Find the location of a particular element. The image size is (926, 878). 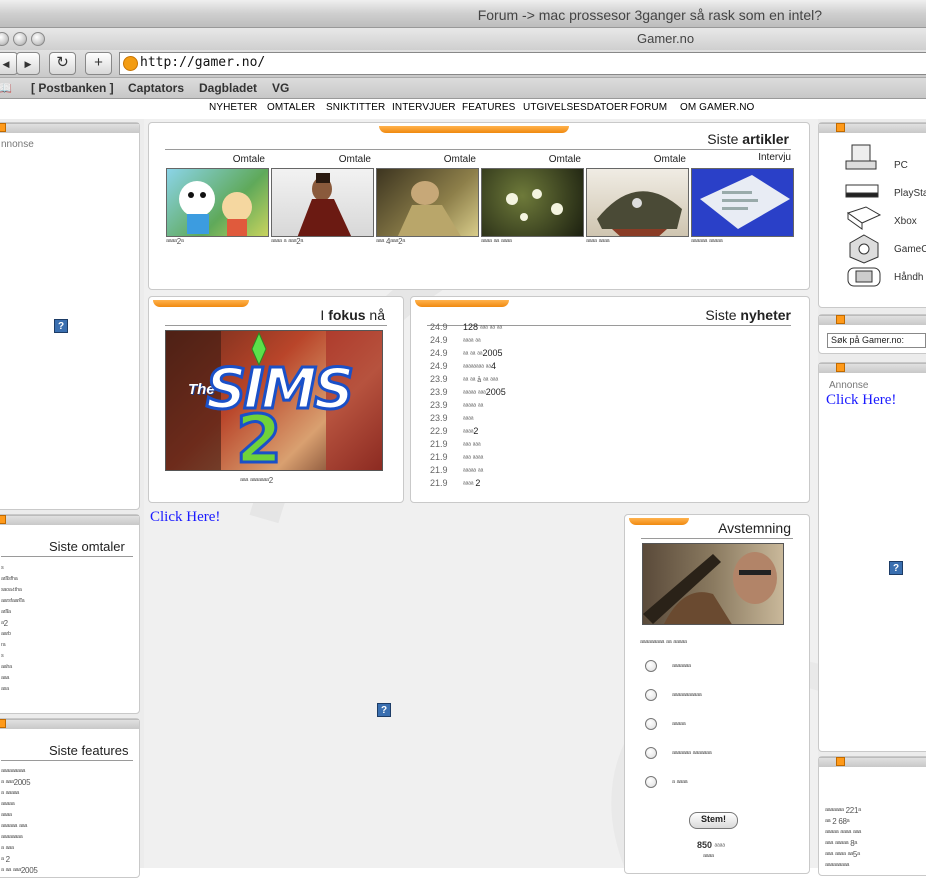

news-title: ᵃᵃᵃᵃᵃ ᵃᵃᵃ2005 is located at coordinates (484, 392).